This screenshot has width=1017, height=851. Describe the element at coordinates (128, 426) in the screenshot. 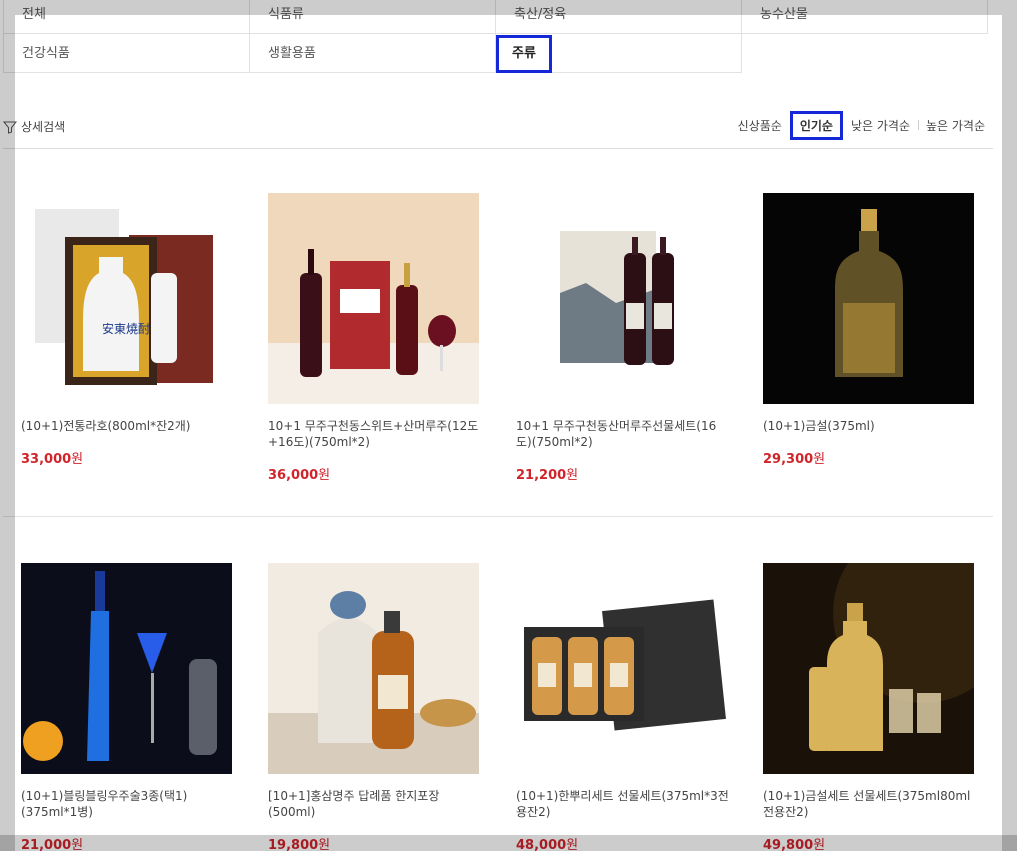

I see `product-name: (10+1)전통라호(800ml*잔2개)` at that location.